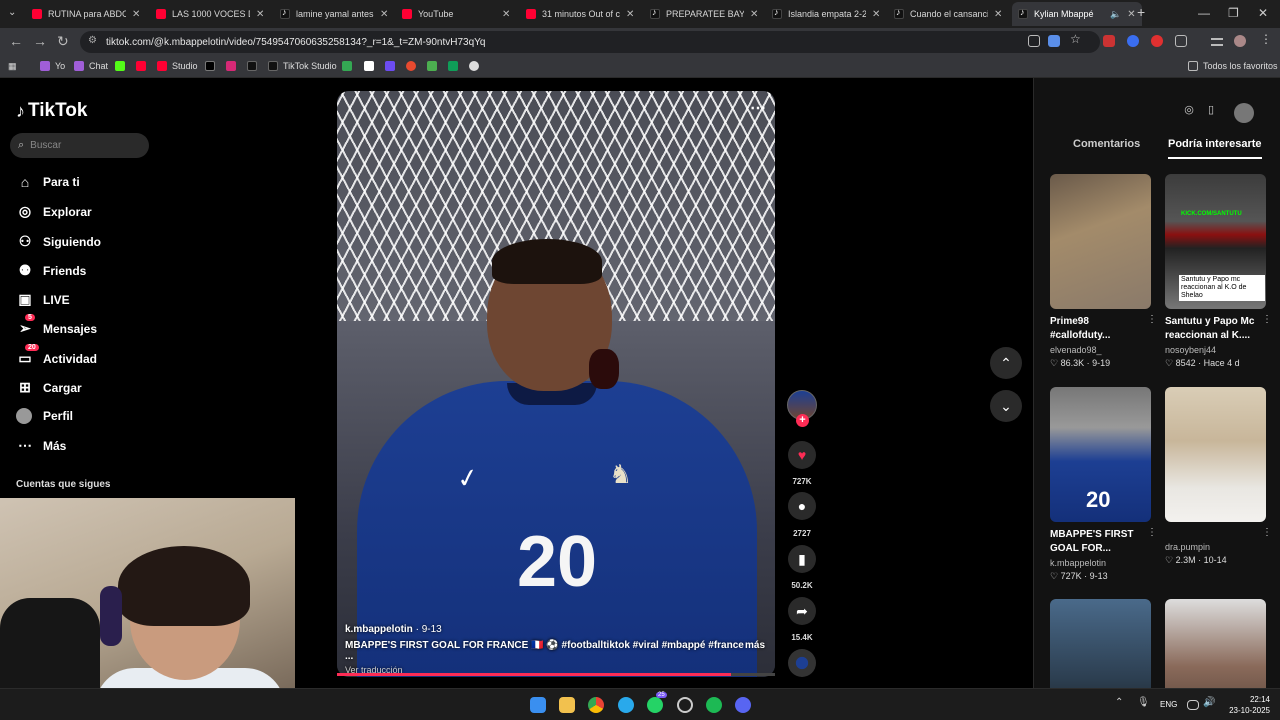 Image resolution: width=1280 pixels, height=720 pixels. Describe the element at coordinates (1181, 41) in the screenshot. I see `extensions-puzzle-icon` at that location.